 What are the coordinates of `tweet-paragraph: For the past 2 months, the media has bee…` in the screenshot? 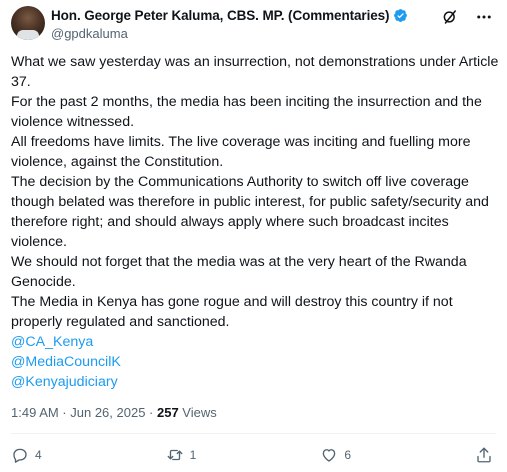 It's located at (246, 112).